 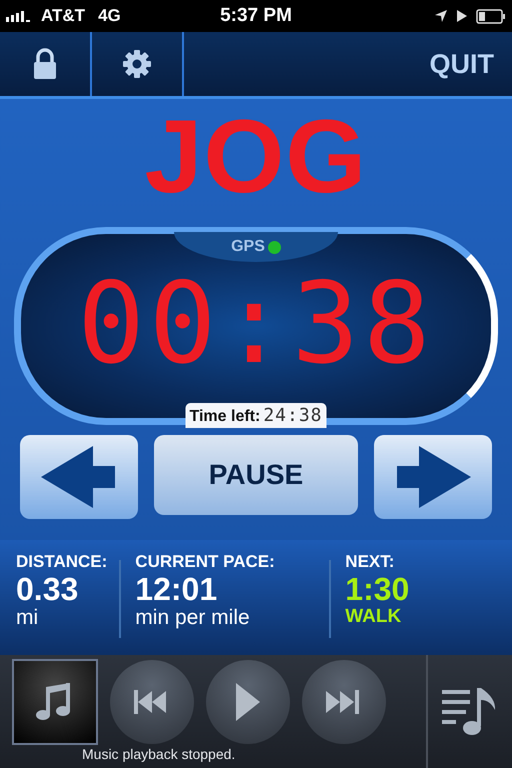 I want to click on album-art, so click(x=55, y=702).